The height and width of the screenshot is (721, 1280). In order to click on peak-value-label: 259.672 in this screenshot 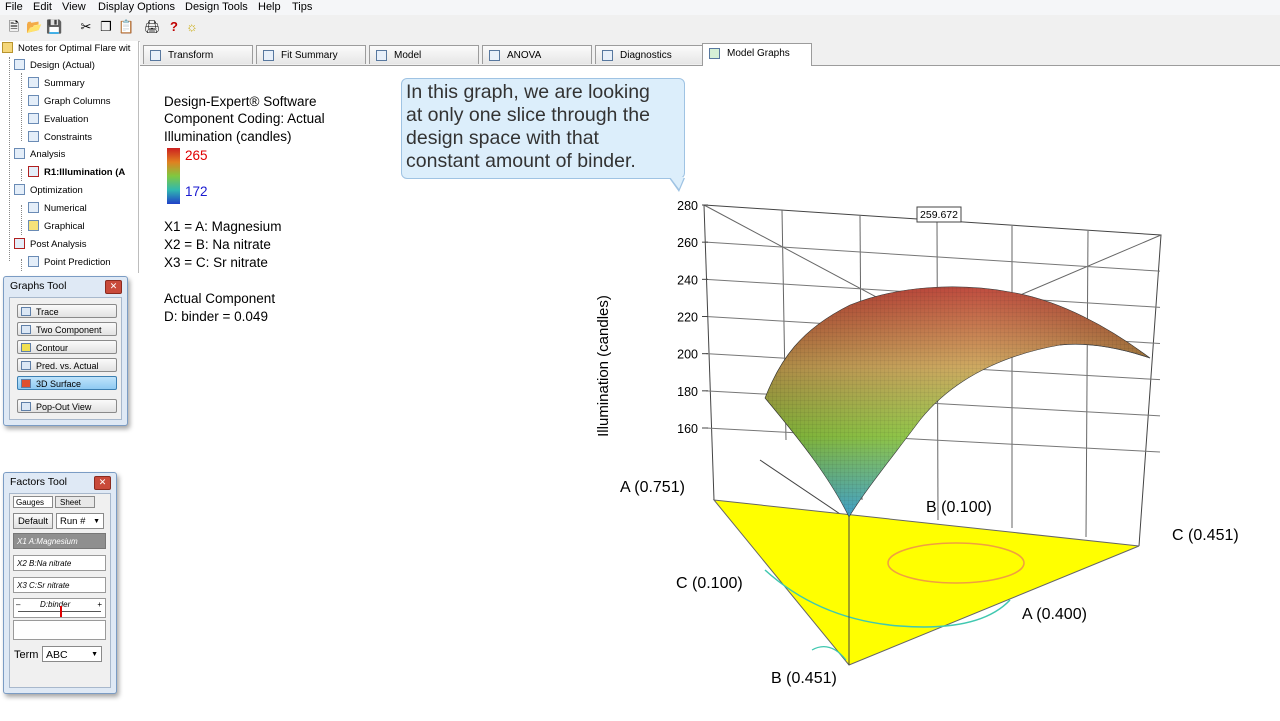, I will do `click(939, 215)`.